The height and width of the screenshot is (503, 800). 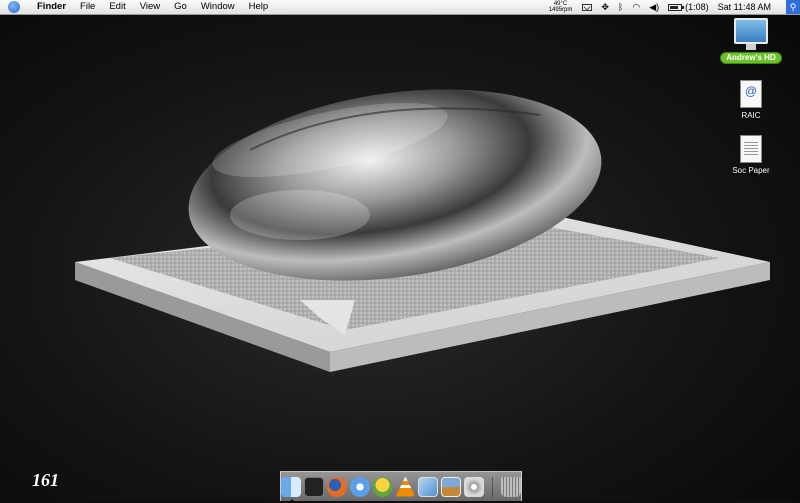 I want to click on menu-finder: Finder, so click(x=51, y=7).